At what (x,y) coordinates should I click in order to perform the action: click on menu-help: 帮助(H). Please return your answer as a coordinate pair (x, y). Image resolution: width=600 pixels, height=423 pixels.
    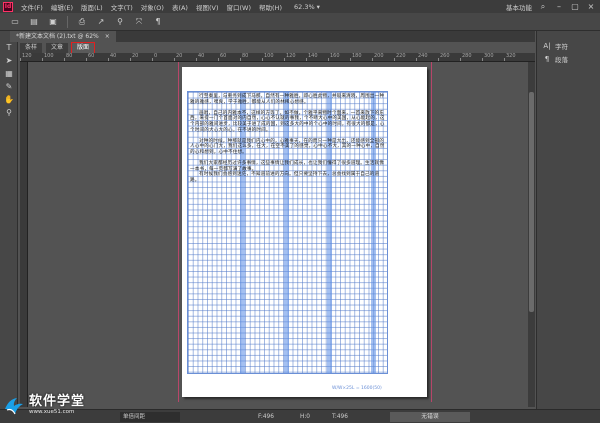
    Looking at the image, I should click on (270, 7).